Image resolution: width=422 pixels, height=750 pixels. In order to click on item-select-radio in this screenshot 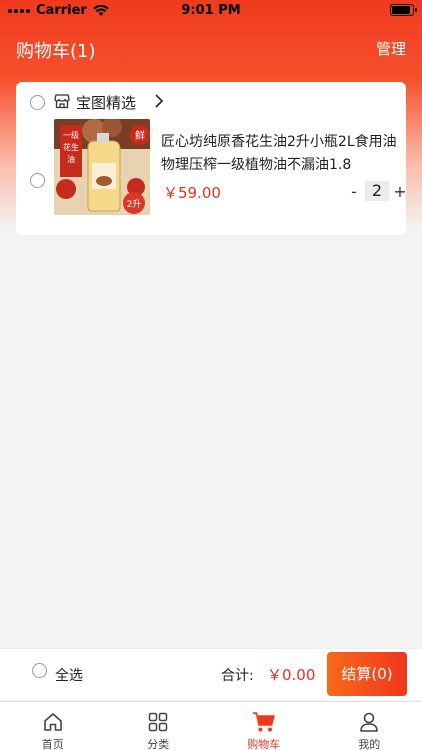, I will do `click(37, 180)`.